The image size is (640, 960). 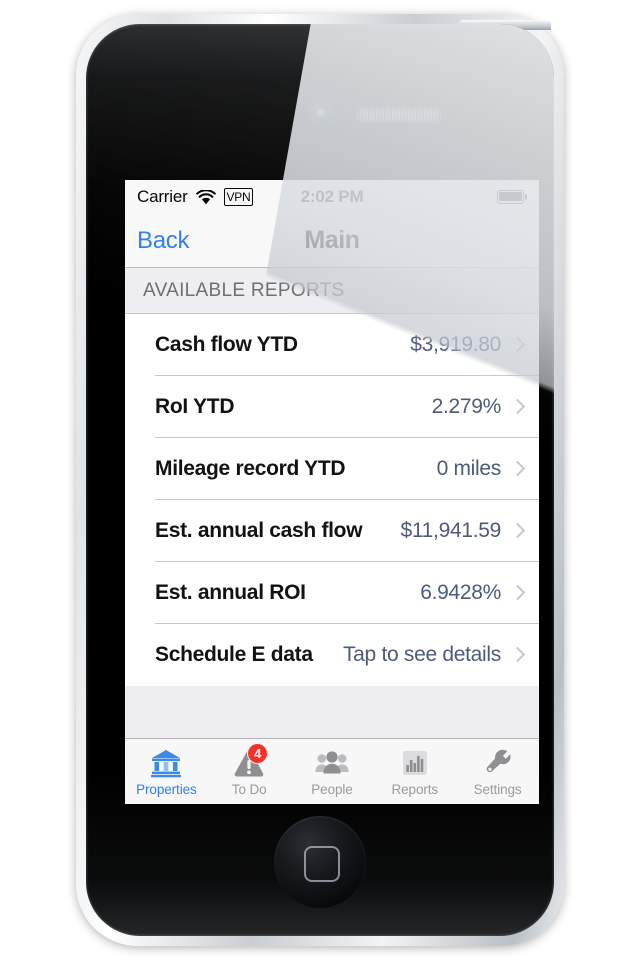 What do you see at coordinates (195, 406) in the screenshot?
I see `row-label: RoI YTD` at bounding box center [195, 406].